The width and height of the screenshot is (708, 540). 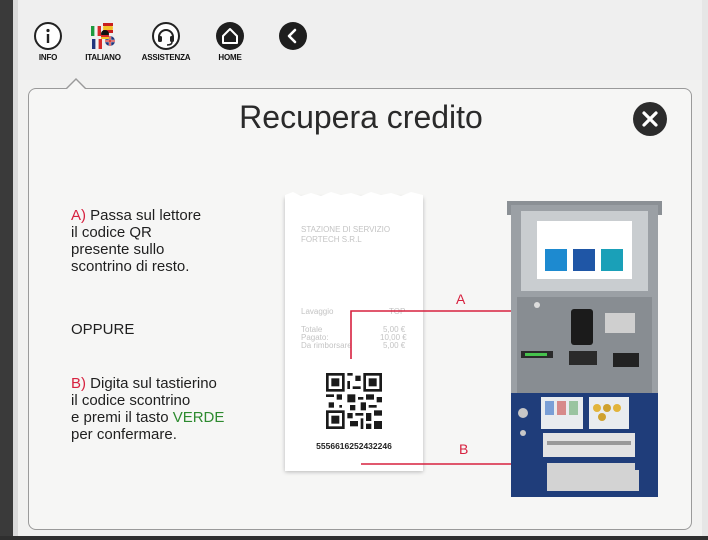 What do you see at coordinates (166, 57) in the screenshot?
I see `support-label: ASSISTENZA` at bounding box center [166, 57].